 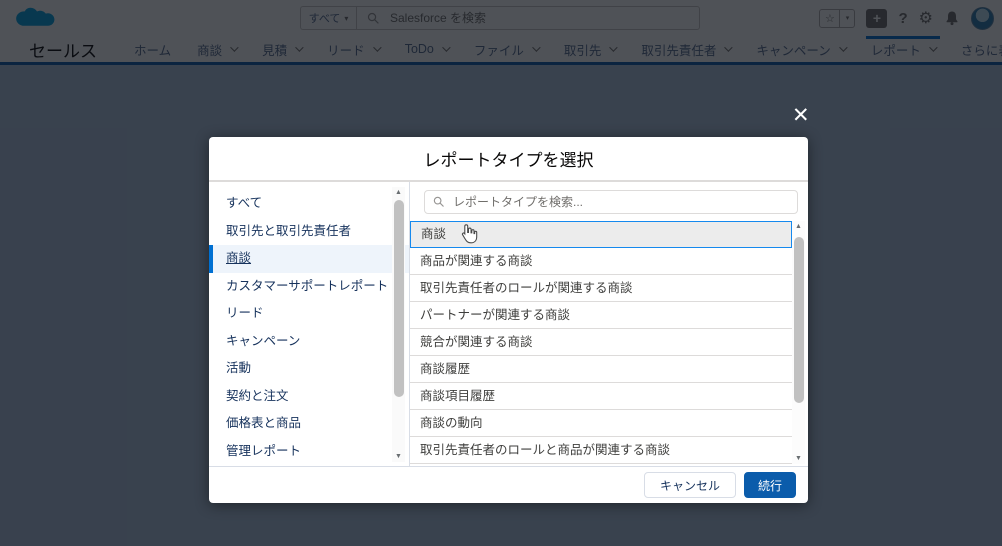 What do you see at coordinates (801, 115) in the screenshot?
I see `modal-close-icon: ✕` at bounding box center [801, 115].